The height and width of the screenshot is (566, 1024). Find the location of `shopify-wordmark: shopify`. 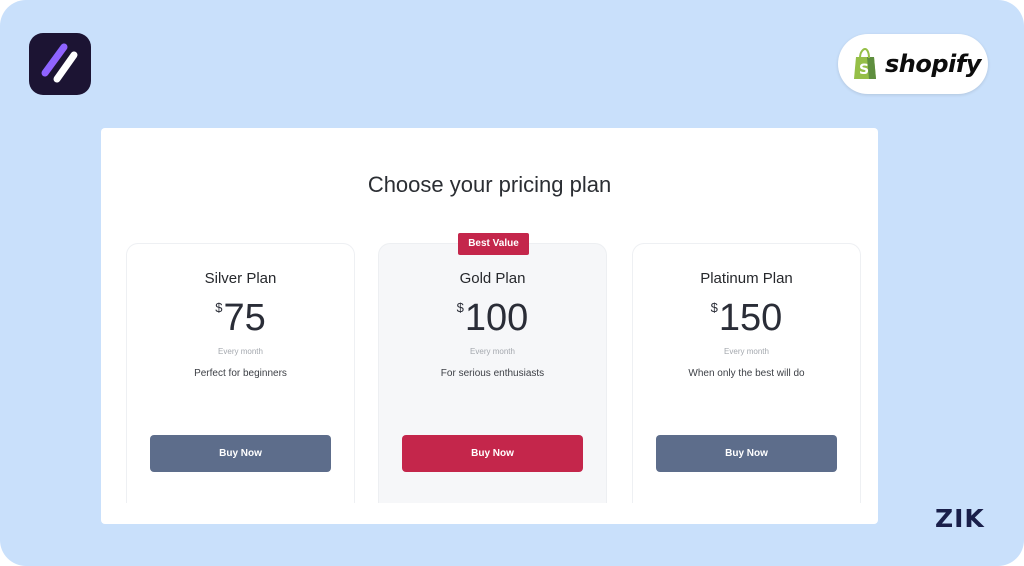

shopify-wordmark: shopify is located at coordinates (933, 64).